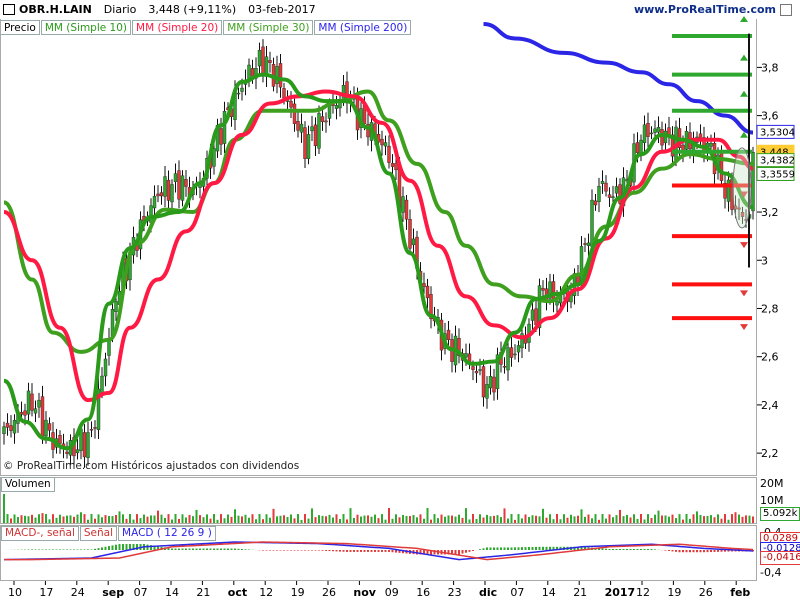 This screenshot has width=800, height=600. I want to click on y-tick-label-7: 2,4, so click(770, 405).